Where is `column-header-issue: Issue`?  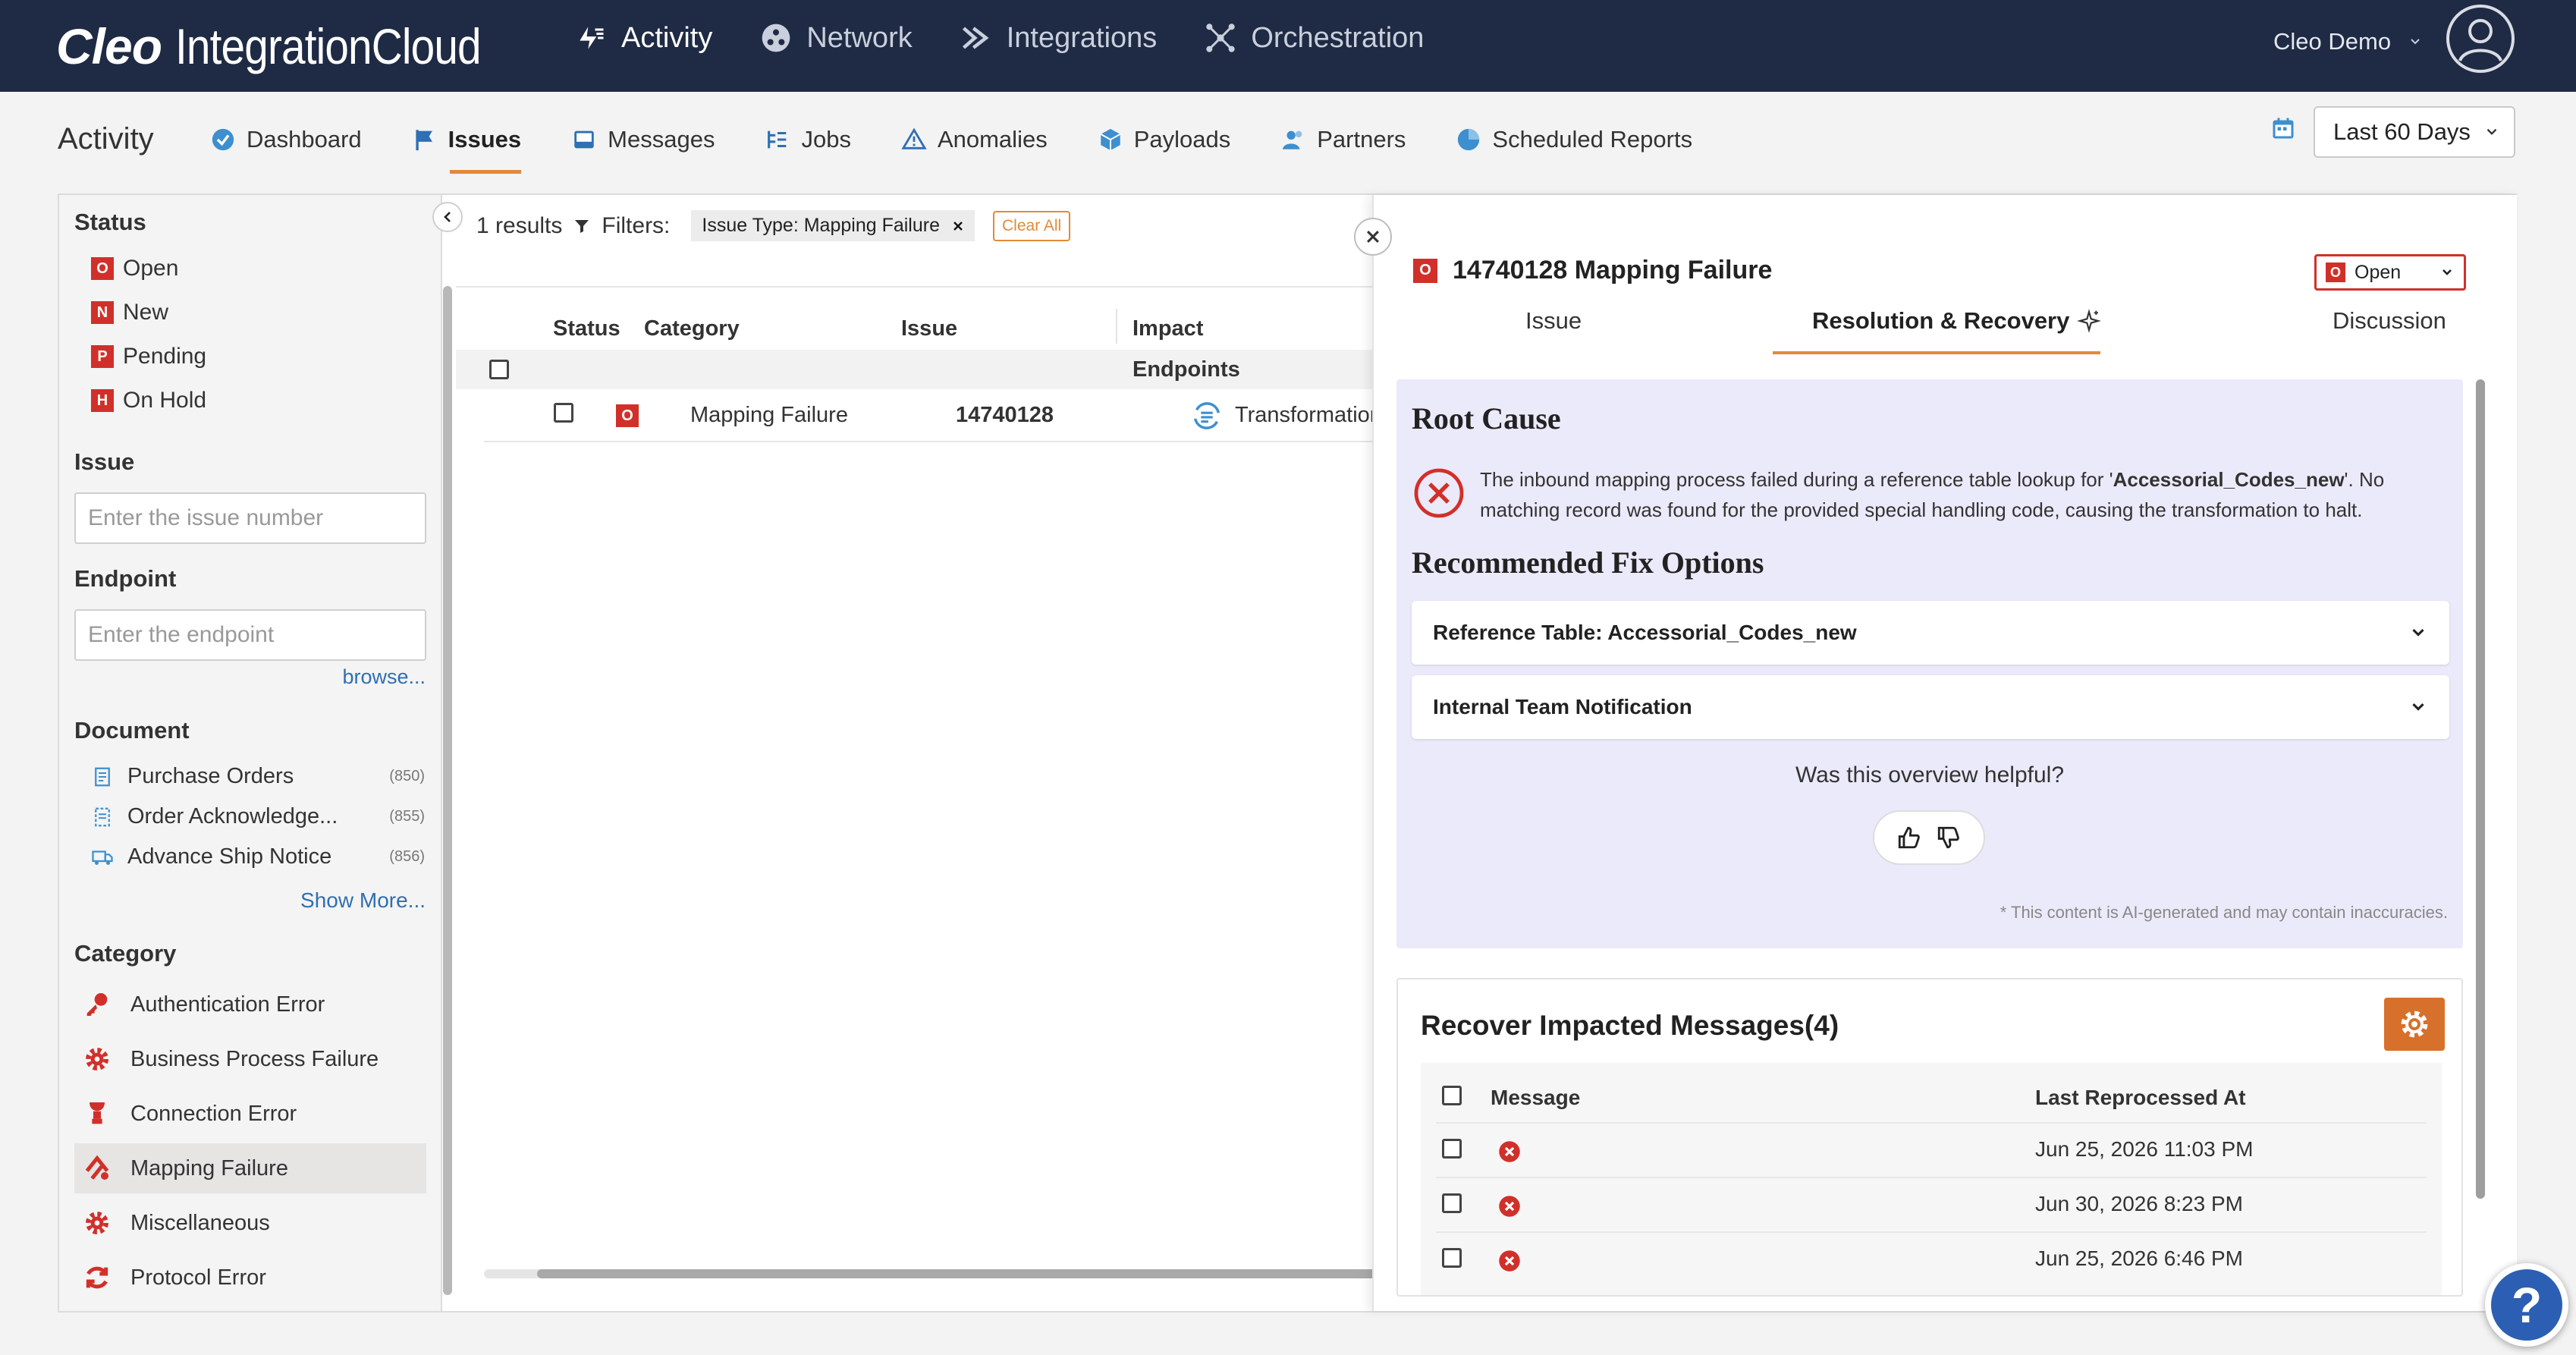 column-header-issue: Issue is located at coordinates (929, 328).